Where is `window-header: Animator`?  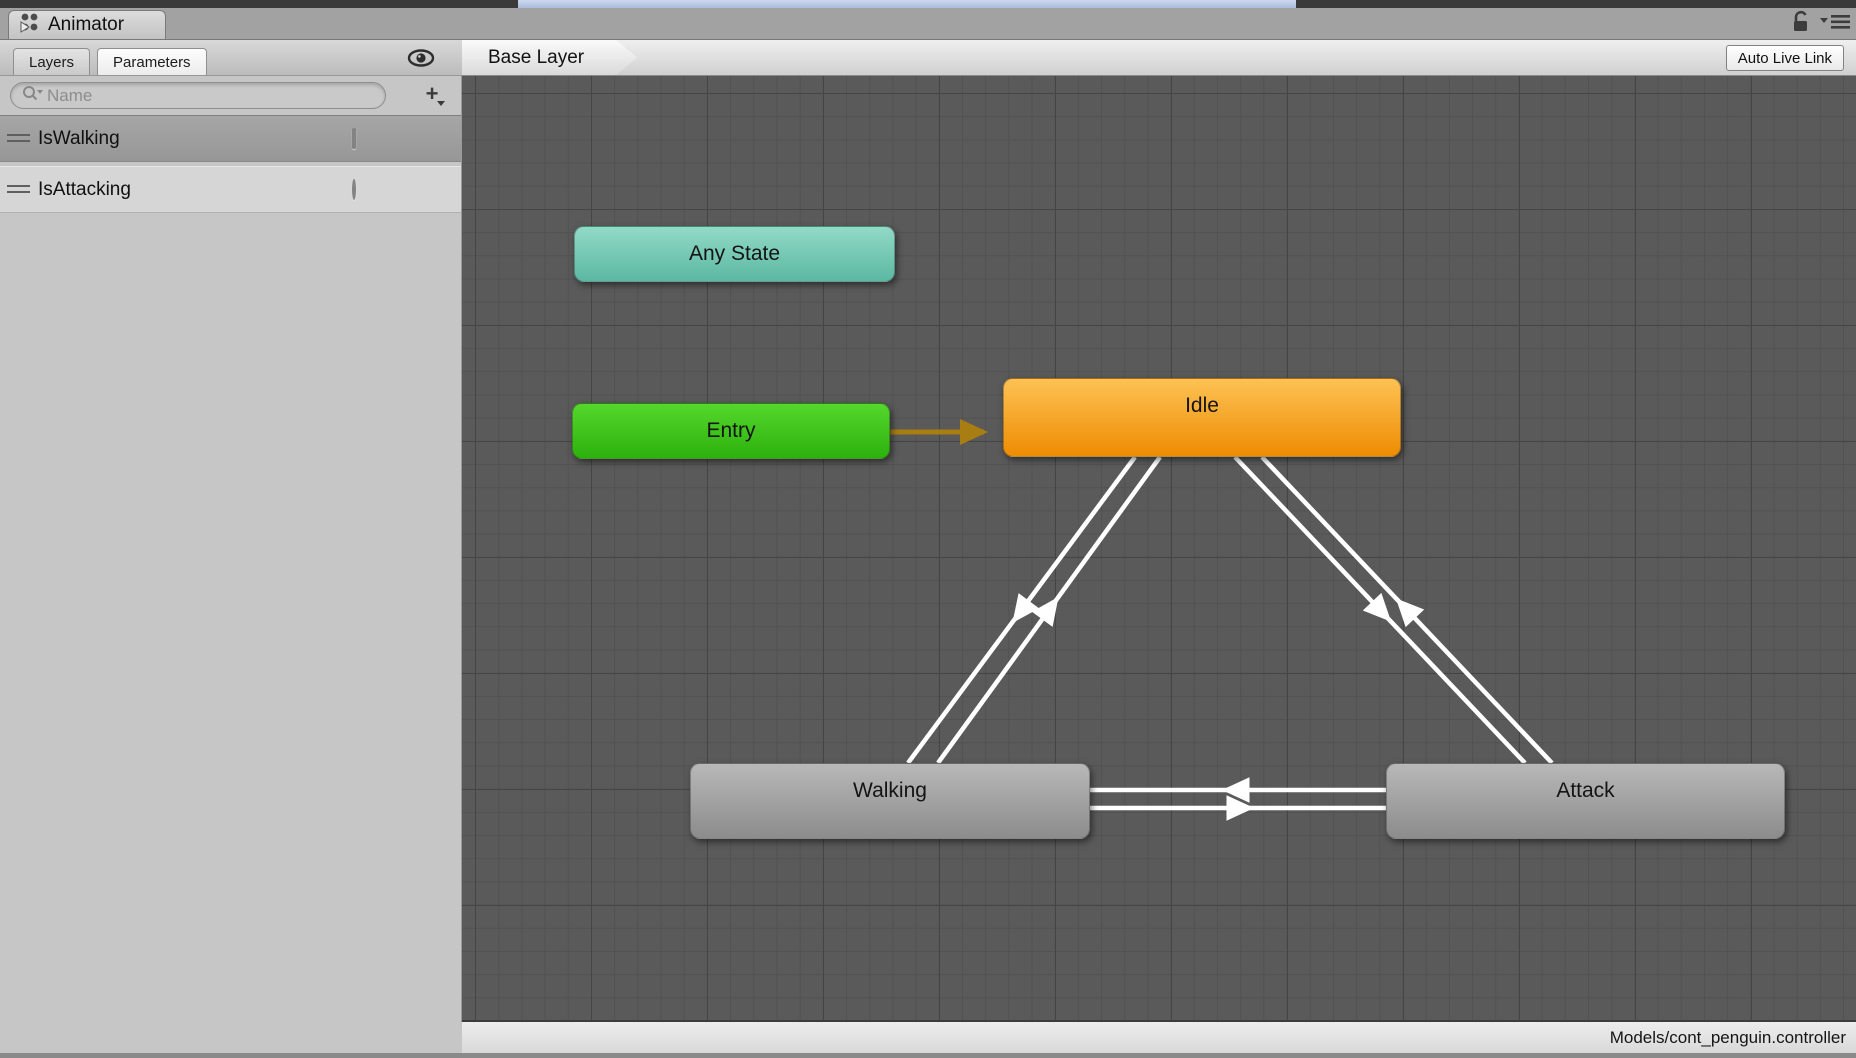
window-header: Animator is located at coordinates (928, 24).